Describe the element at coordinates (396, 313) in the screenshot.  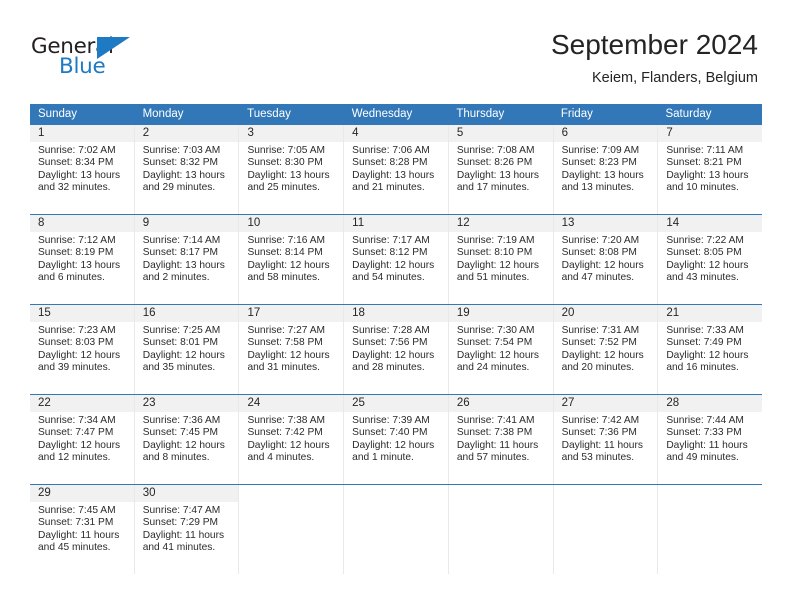
I see `day-number-band: 18` at that location.